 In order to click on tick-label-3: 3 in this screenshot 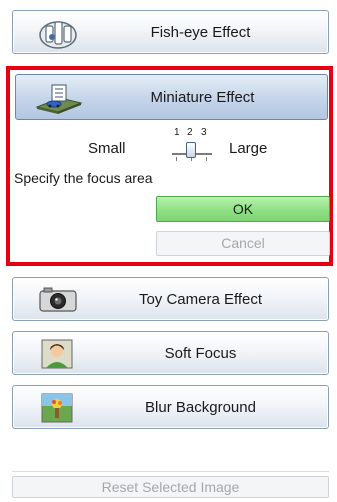, I will do `click(204, 132)`.